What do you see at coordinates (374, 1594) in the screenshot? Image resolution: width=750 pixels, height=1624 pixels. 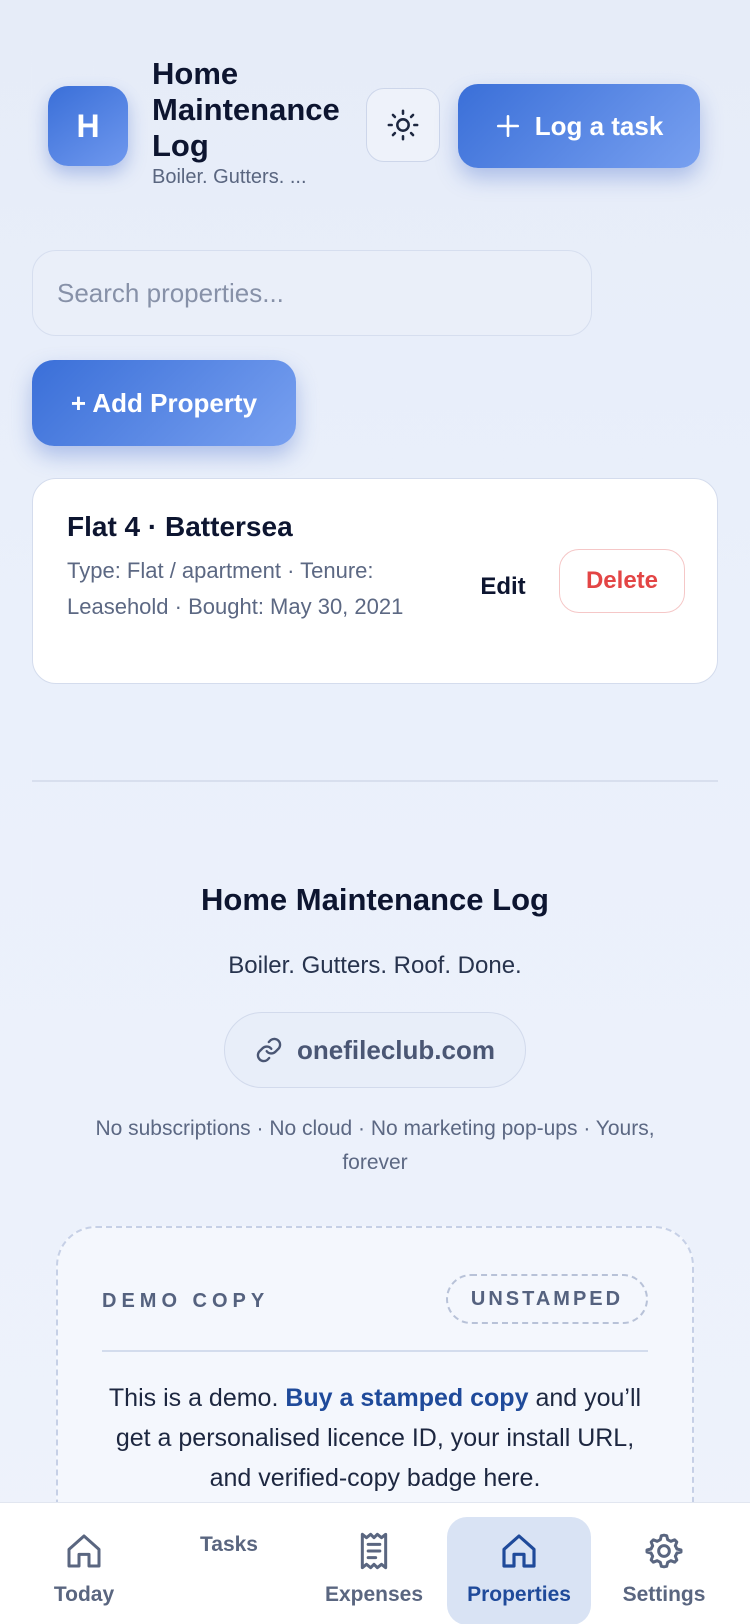 I see `nav-expenses-label: Expenses` at bounding box center [374, 1594].